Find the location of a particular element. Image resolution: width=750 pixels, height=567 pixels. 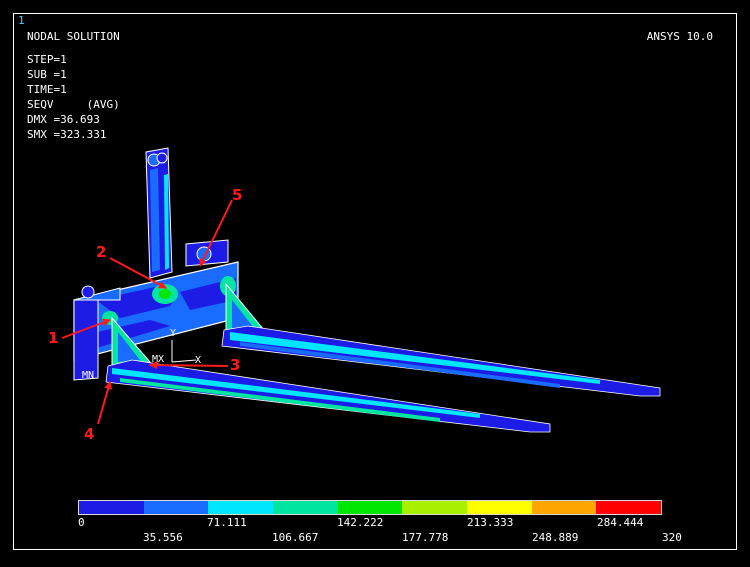

callout-2: 2 is located at coordinates (101, 252).